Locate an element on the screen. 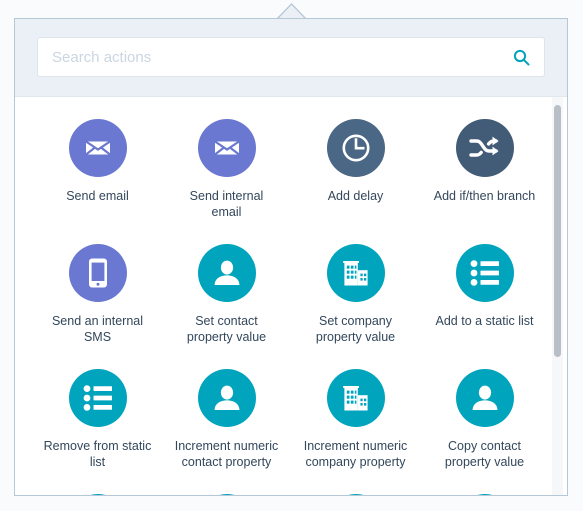 The image size is (583, 511). action-item: Copy contact property value is located at coordinates (484, 431).